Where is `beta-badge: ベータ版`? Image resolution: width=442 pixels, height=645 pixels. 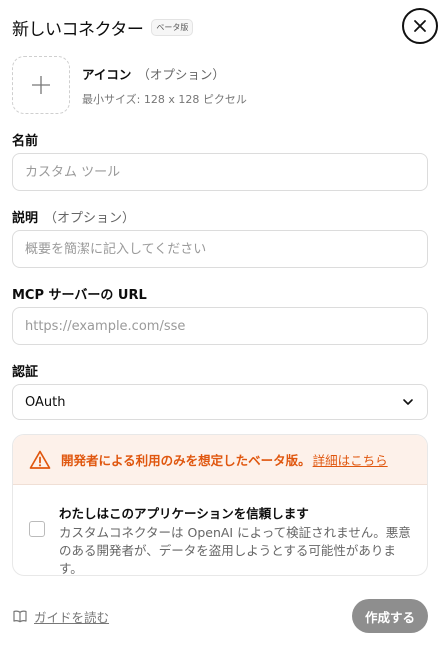
beta-badge: ベータ版 is located at coordinates (172, 27).